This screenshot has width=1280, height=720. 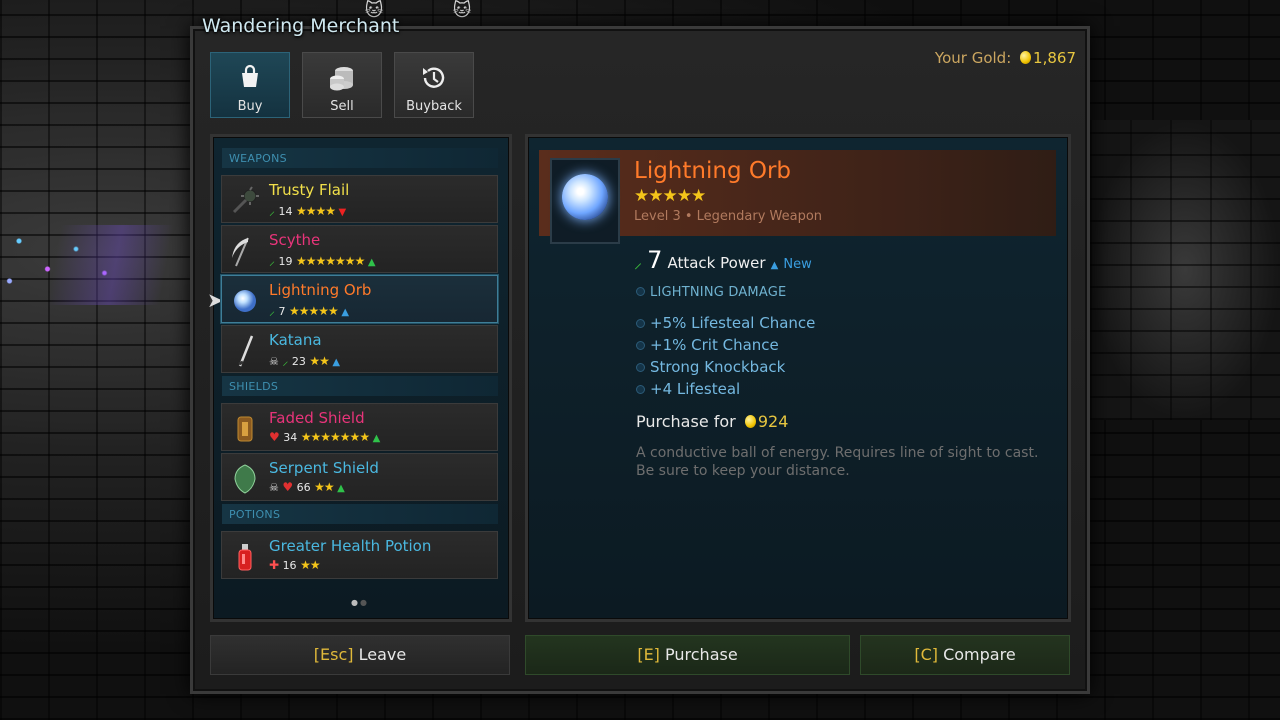 I want to click on gold-display: Your Gold: 1,867, so click(x=1005, y=58).